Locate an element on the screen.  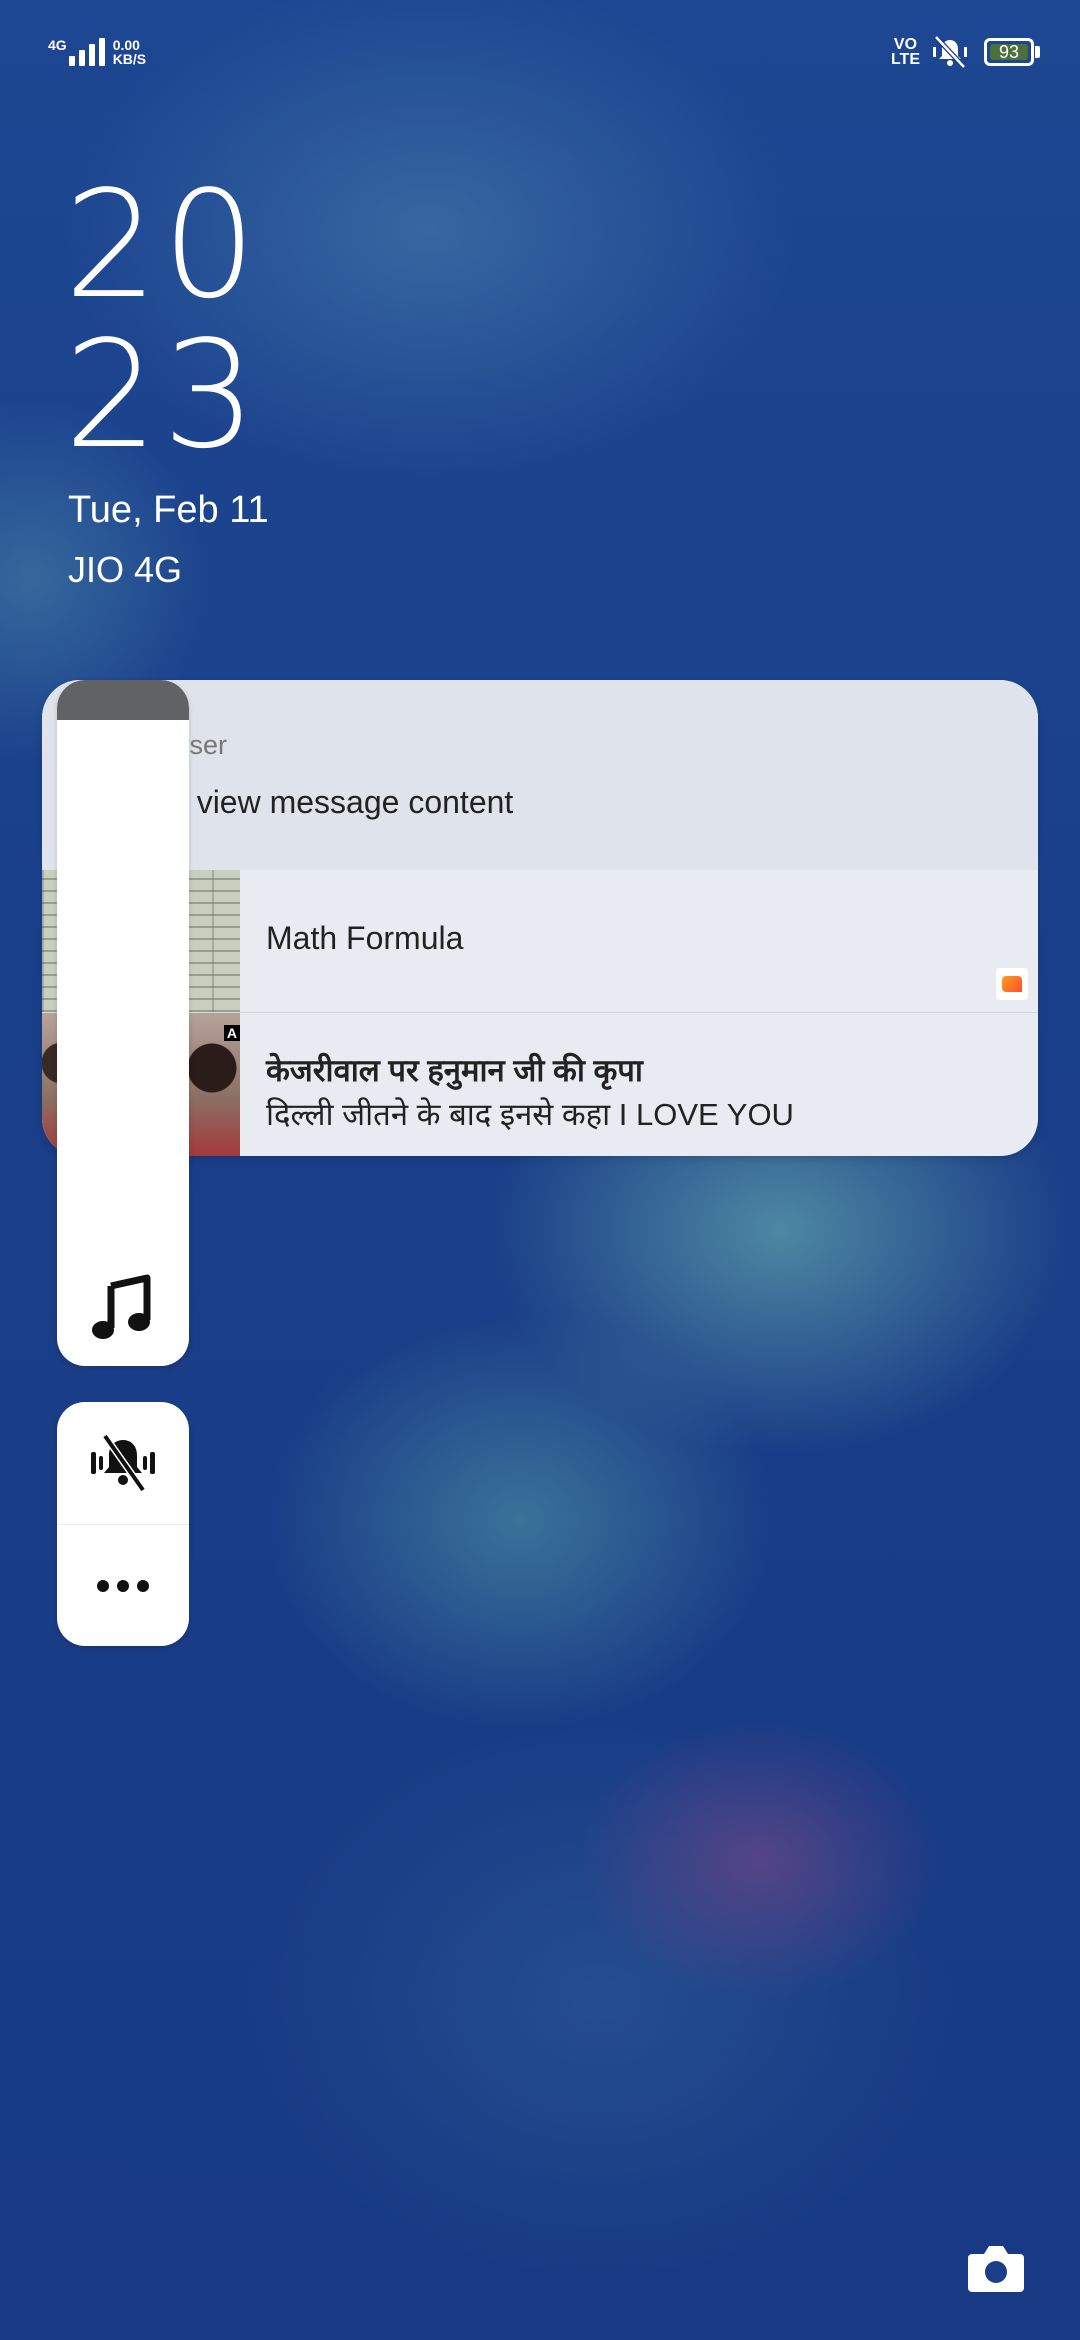
clock-hour: 20 is located at coordinates (162, 245).